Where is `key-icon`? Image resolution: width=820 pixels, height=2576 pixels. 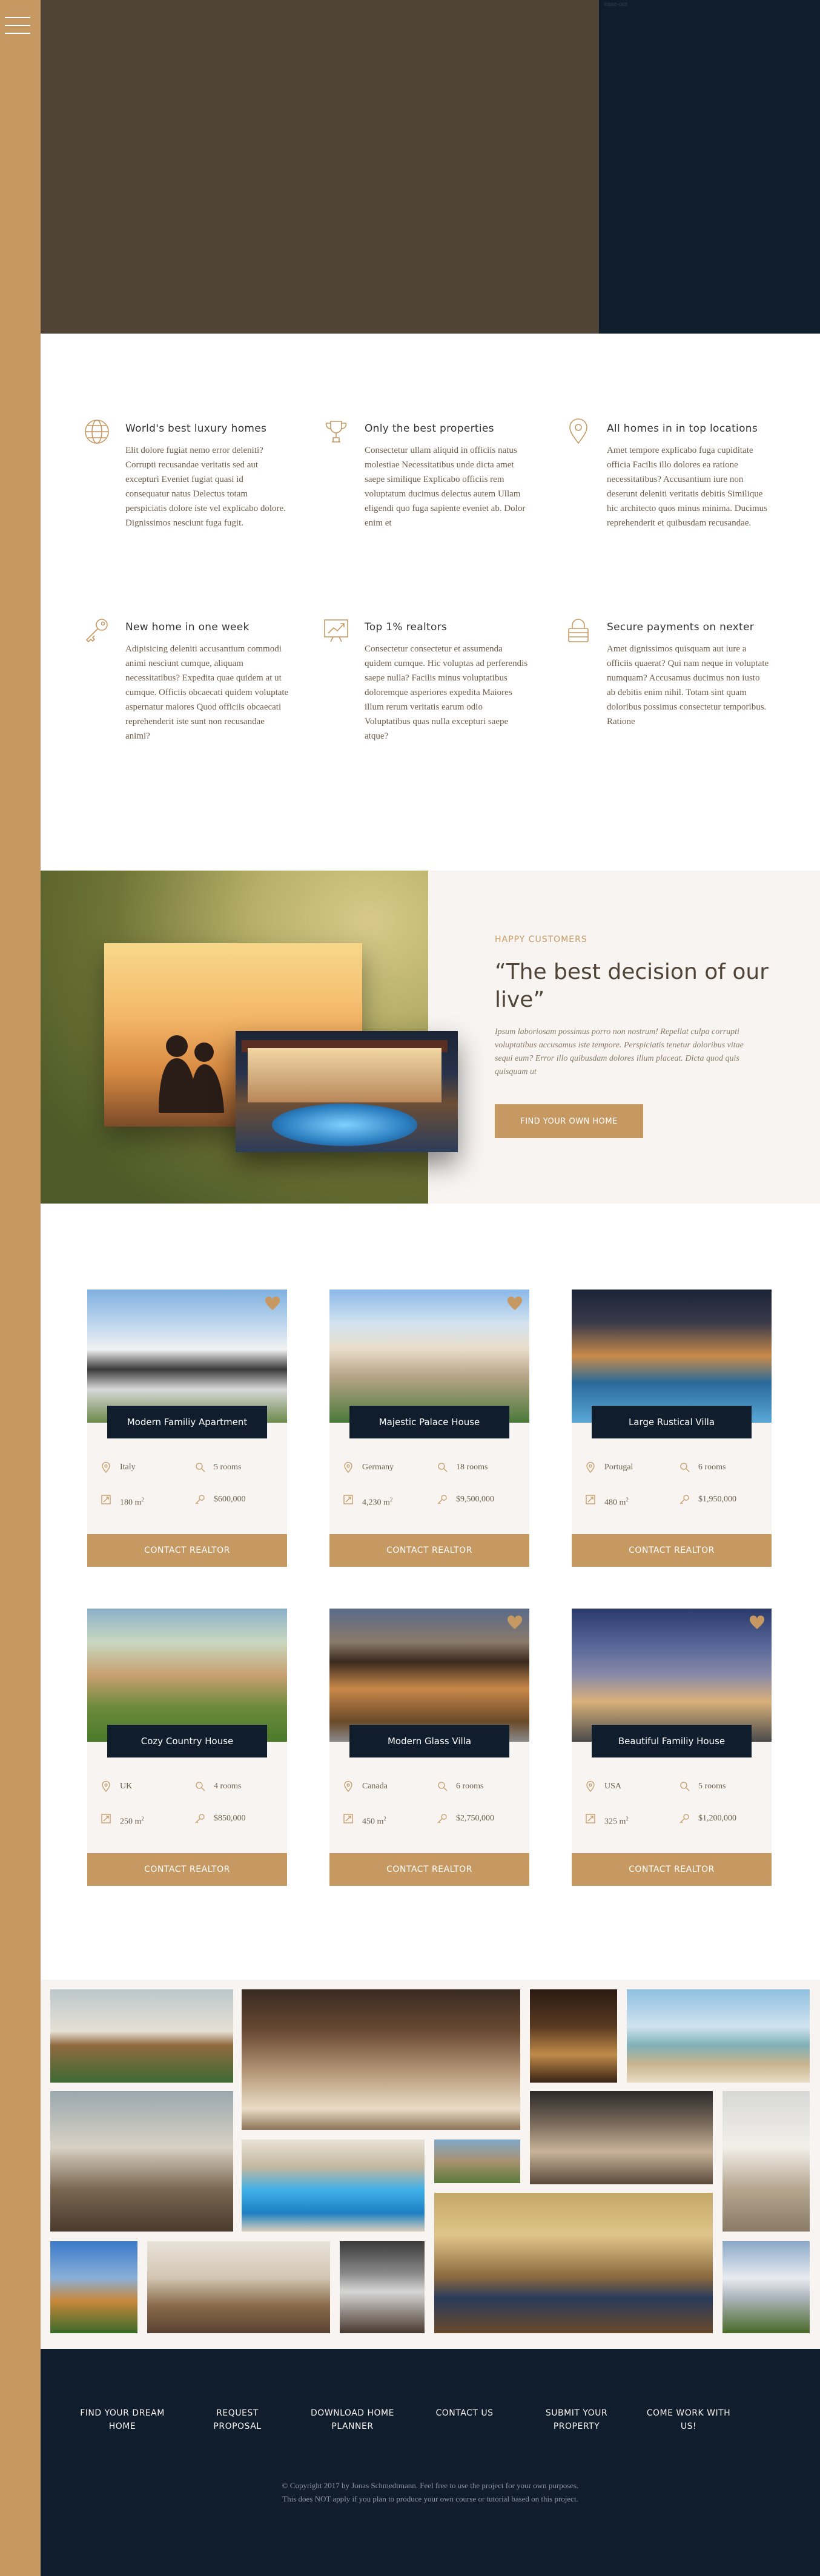
key-icon is located at coordinates (96, 631).